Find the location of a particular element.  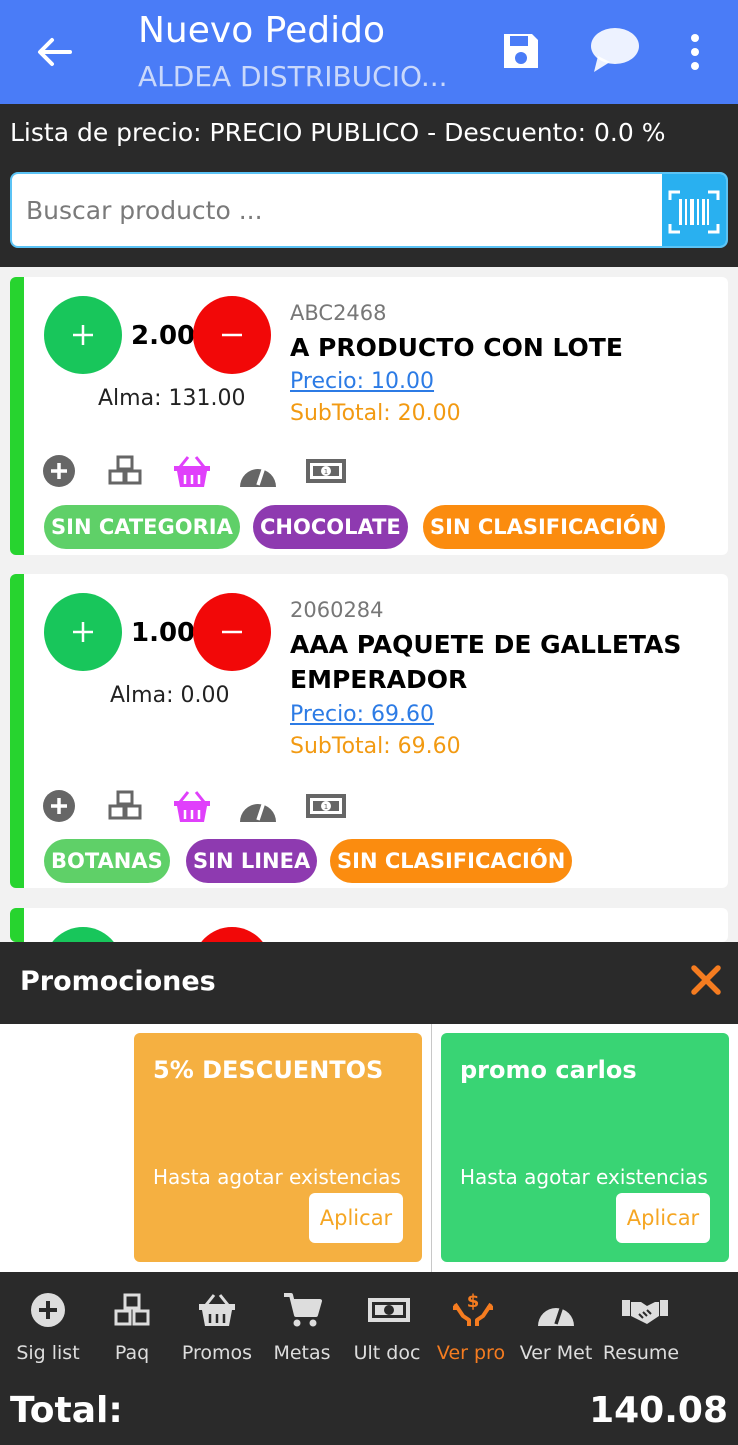

promo-title: promo carlos is located at coordinates (548, 1070).